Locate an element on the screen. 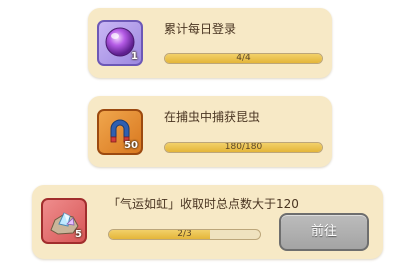 The height and width of the screenshot is (266, 409). reward-count: 50 is located at coordinates (131, 145).